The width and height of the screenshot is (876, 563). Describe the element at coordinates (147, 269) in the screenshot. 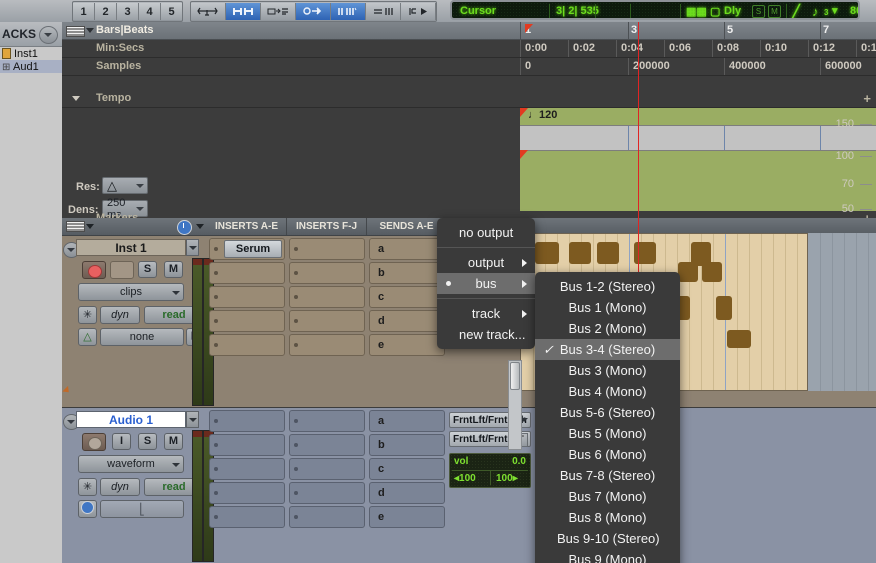

I see `solo-button: S` at that location.